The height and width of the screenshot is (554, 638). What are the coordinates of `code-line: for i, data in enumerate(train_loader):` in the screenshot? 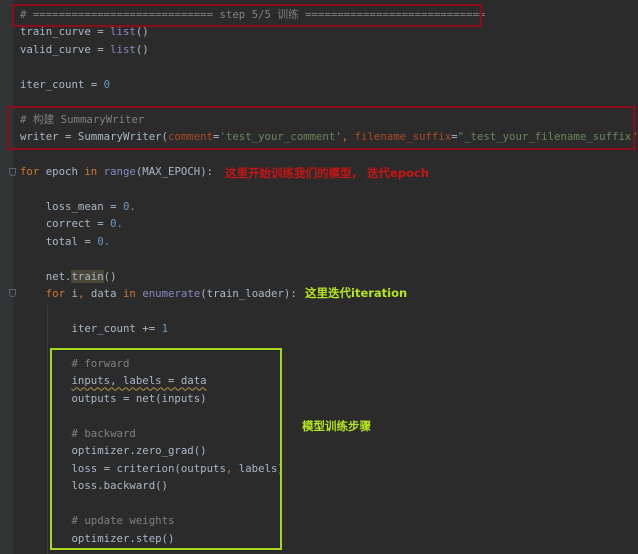 It's located at (158, 293).